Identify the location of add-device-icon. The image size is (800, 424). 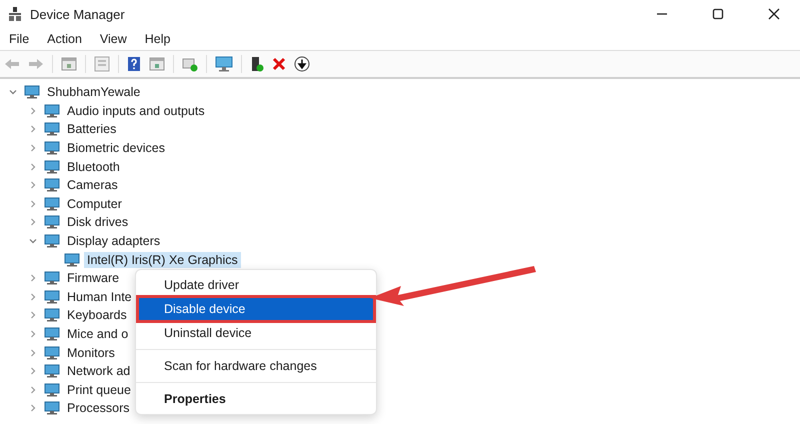
(257, 64).